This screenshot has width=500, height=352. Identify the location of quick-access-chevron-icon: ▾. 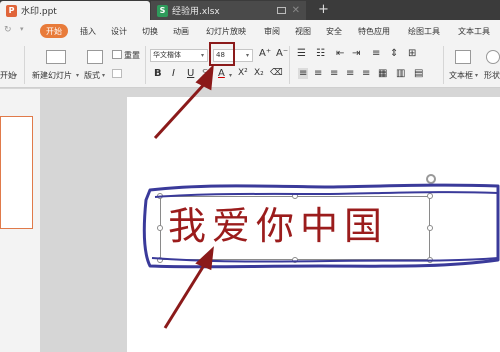
(22, 29).